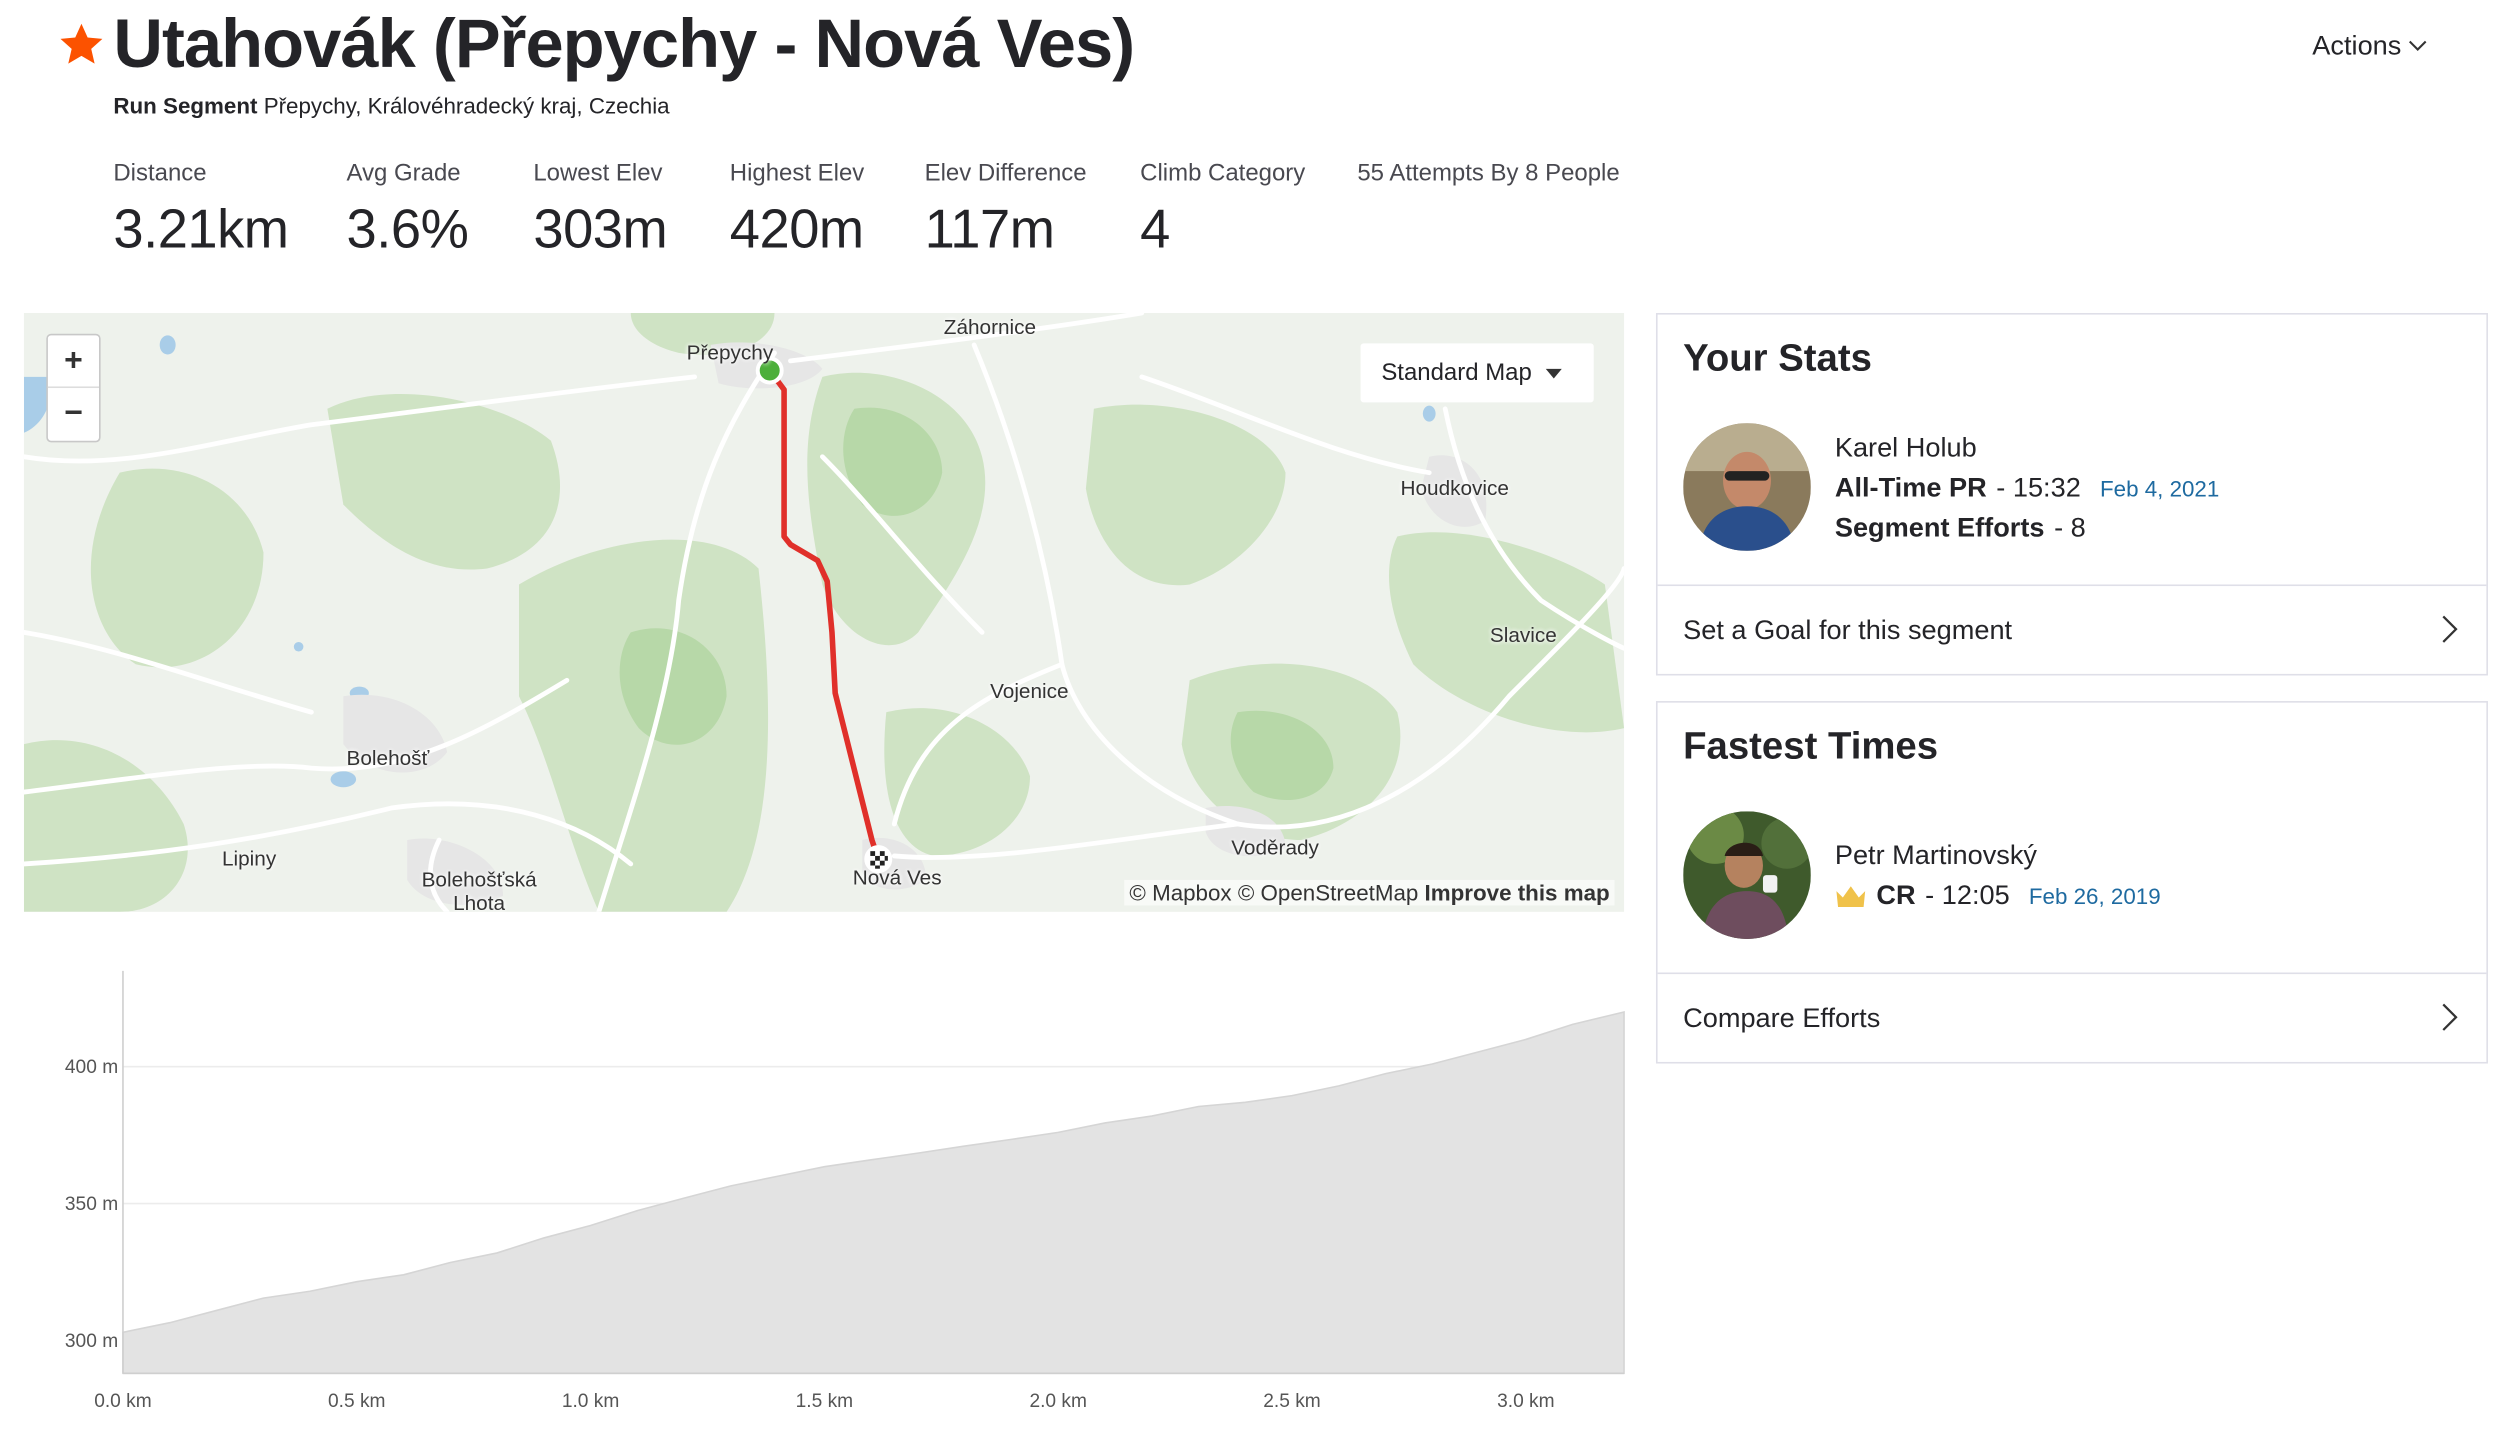 The height and width of the screenshot is (1454, 2504). I want to click on set-goal-link: Set a Goal for this segment, so click(2072, 628).